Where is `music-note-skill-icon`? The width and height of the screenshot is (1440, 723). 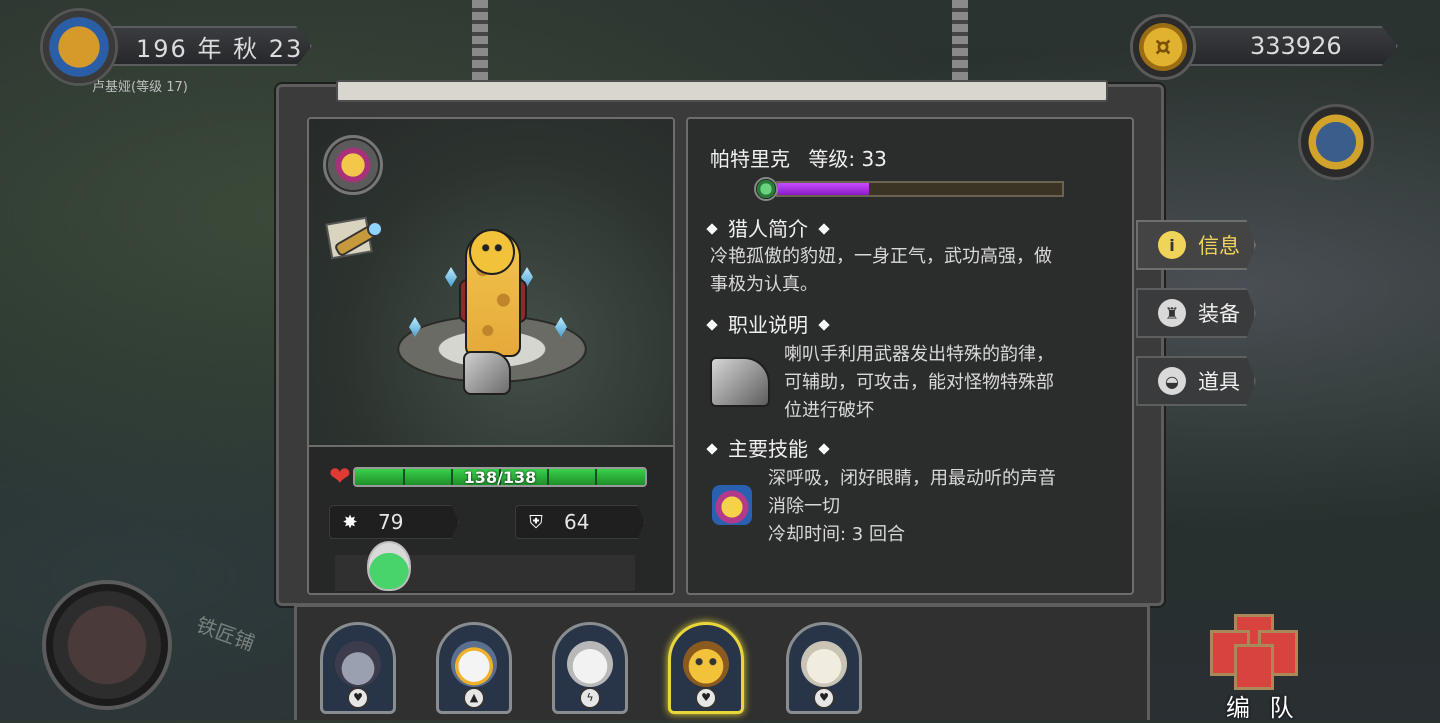 music-note-skill-icon is located at coordinates (732, 505).